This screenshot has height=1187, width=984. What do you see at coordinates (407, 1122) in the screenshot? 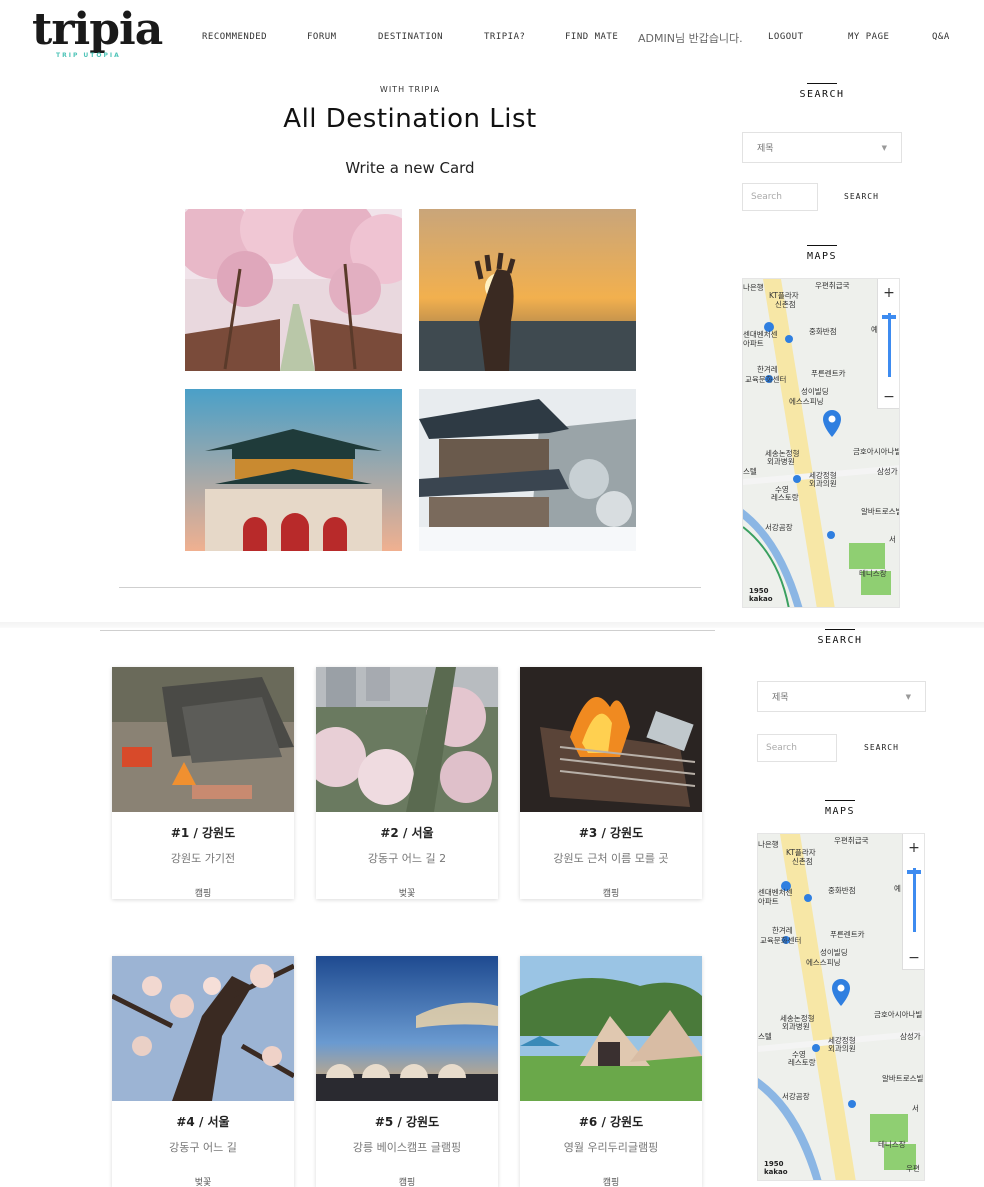
I see `card-title: #5 / 강원도` at bounding box center [407, 1122].